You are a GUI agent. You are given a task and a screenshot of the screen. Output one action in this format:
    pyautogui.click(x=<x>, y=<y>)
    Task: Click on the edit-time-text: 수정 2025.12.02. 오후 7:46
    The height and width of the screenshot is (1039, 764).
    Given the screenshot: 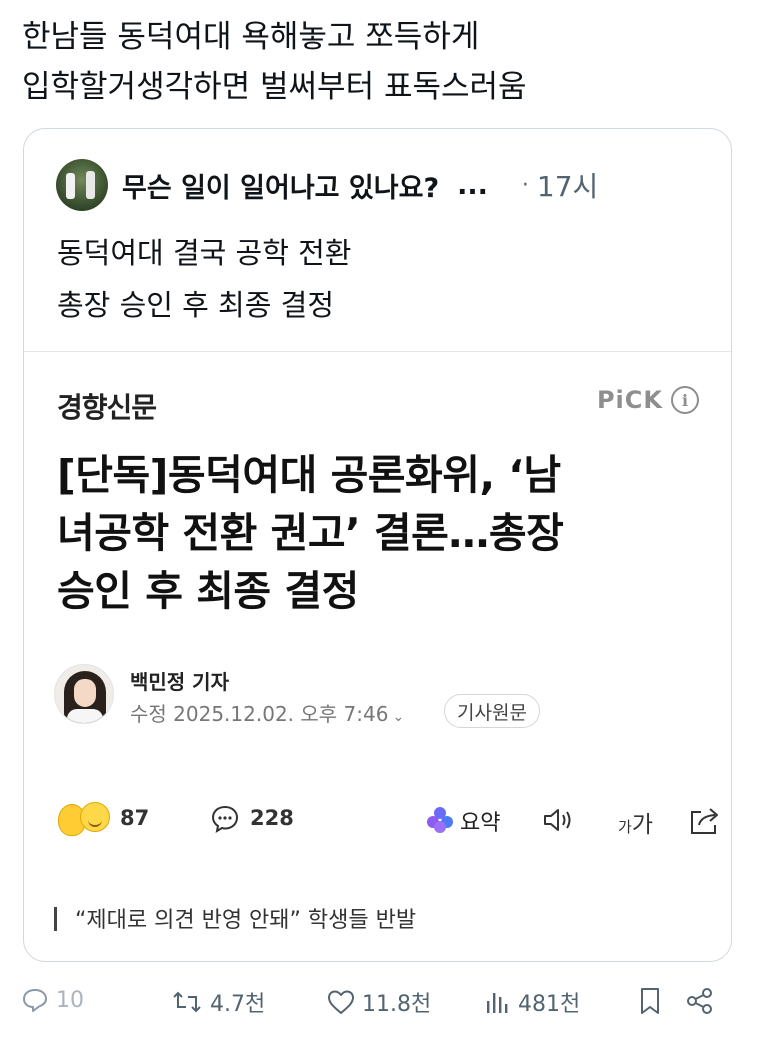 What is the action you would take?
    pyautogui.click(x=259, y=714)
    